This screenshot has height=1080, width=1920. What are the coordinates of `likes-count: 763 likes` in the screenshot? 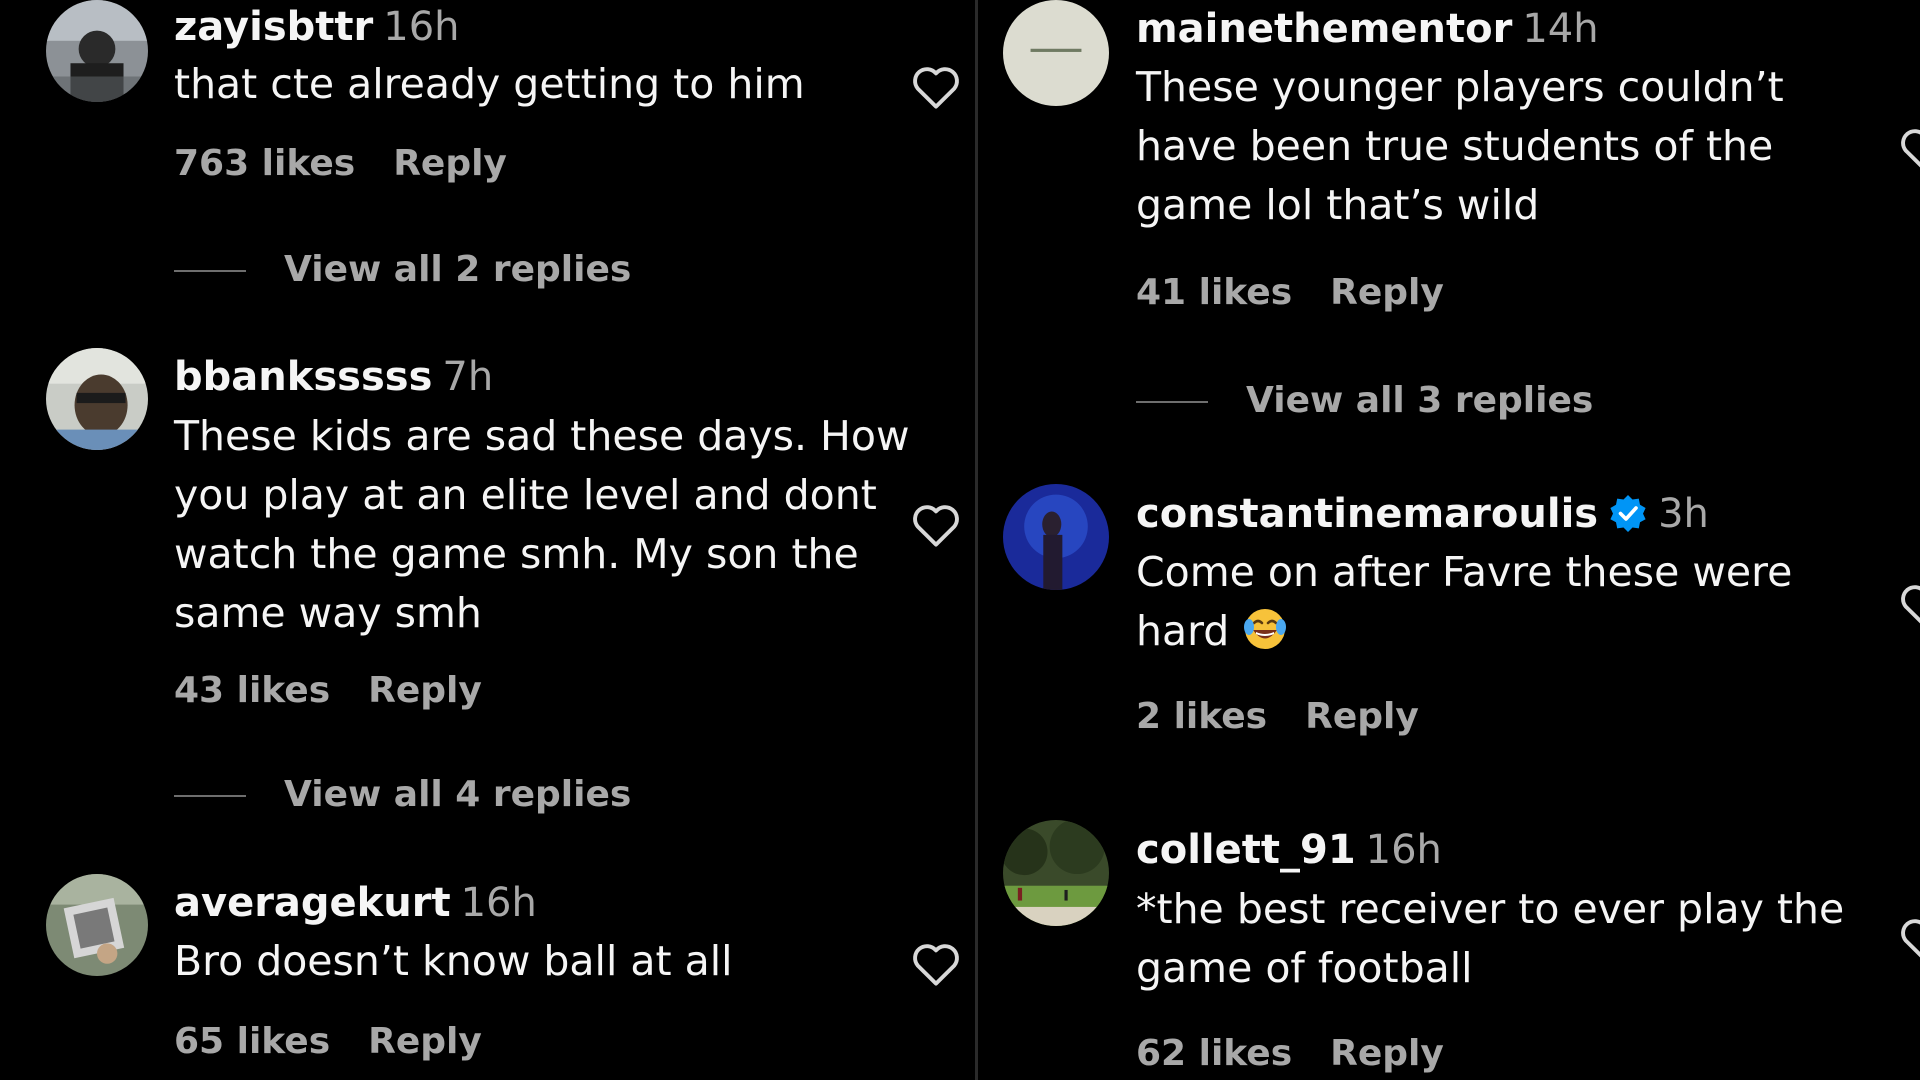 It's located at (264, 163).